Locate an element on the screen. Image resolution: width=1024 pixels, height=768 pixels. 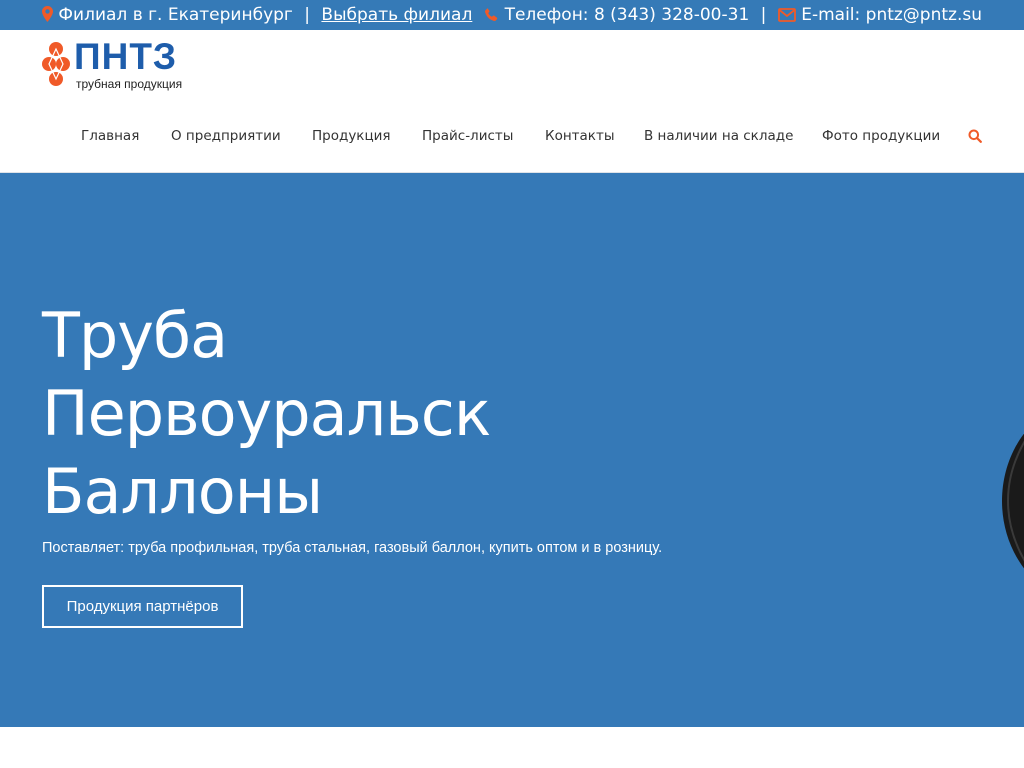
logo-subtitle: трубная продукция is located at coordinates (129, 84).